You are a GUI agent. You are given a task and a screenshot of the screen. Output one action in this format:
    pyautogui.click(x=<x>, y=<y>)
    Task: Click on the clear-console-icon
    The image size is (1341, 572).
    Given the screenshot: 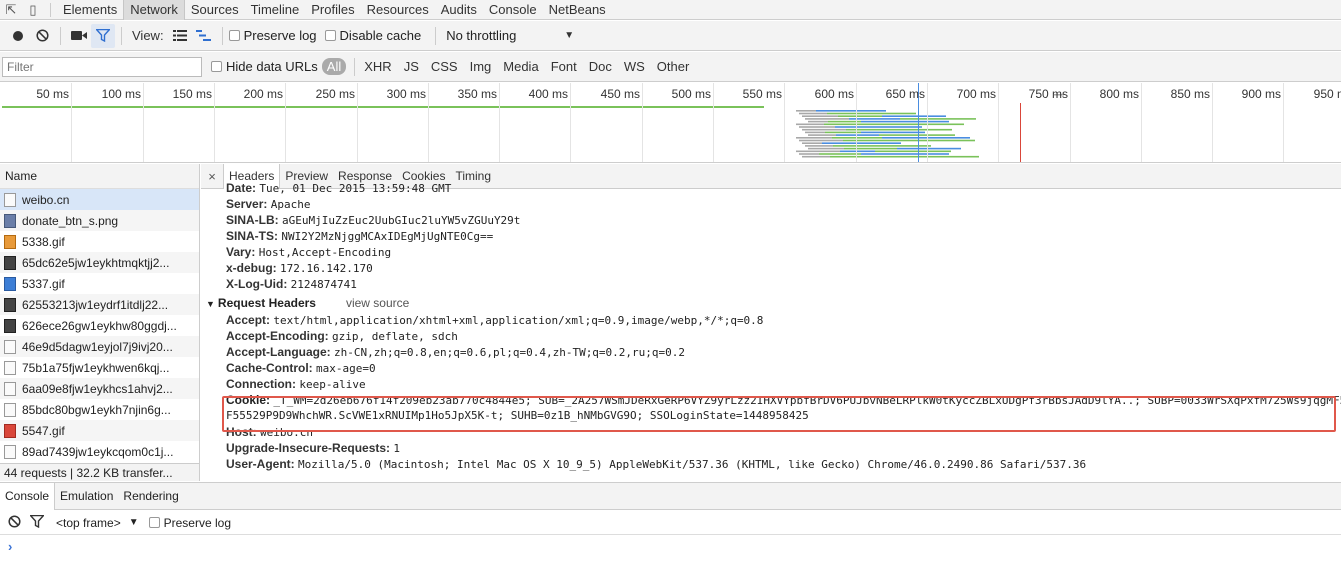 What is the action you would take?
    pyautogui.click(x=19, y=522)
    